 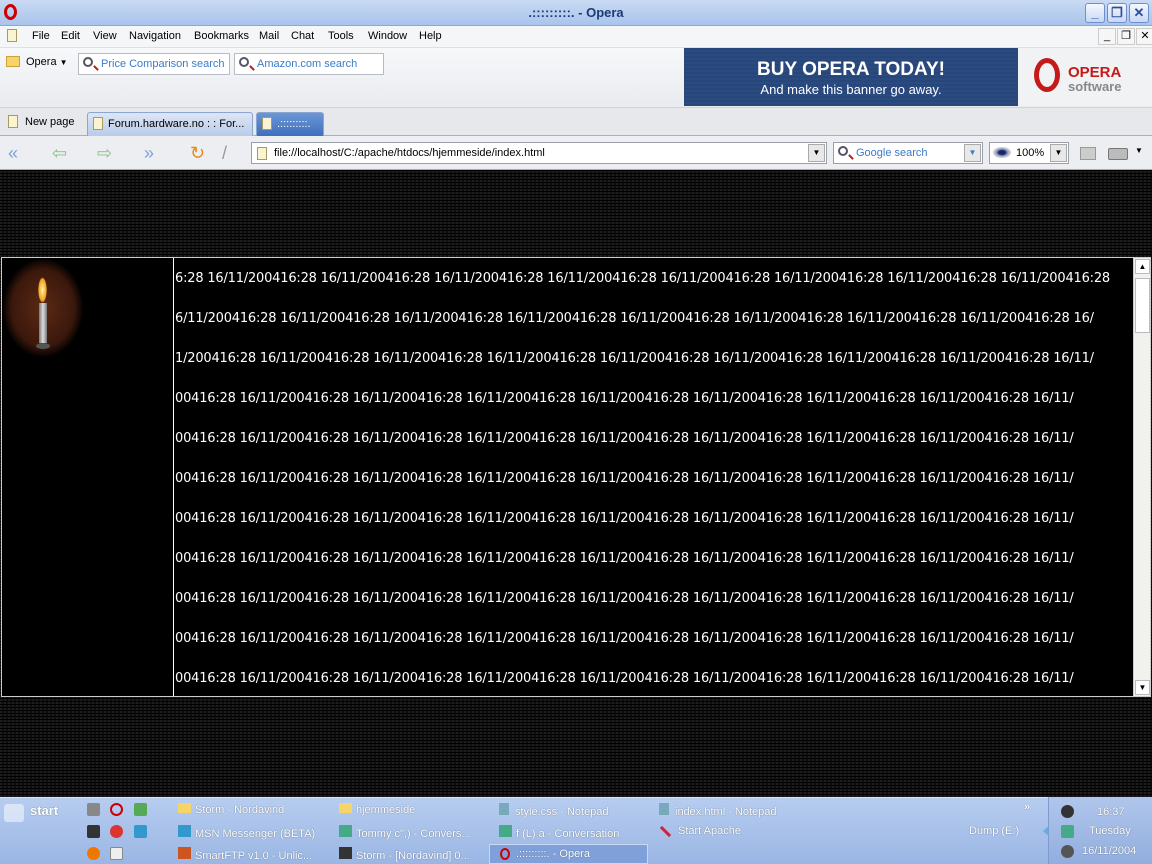 What do you see at coordinates (994, 831) in the screenshot?
I see `drive-toolbar-item: Dump (E:)` at bounding box center [994, 831].